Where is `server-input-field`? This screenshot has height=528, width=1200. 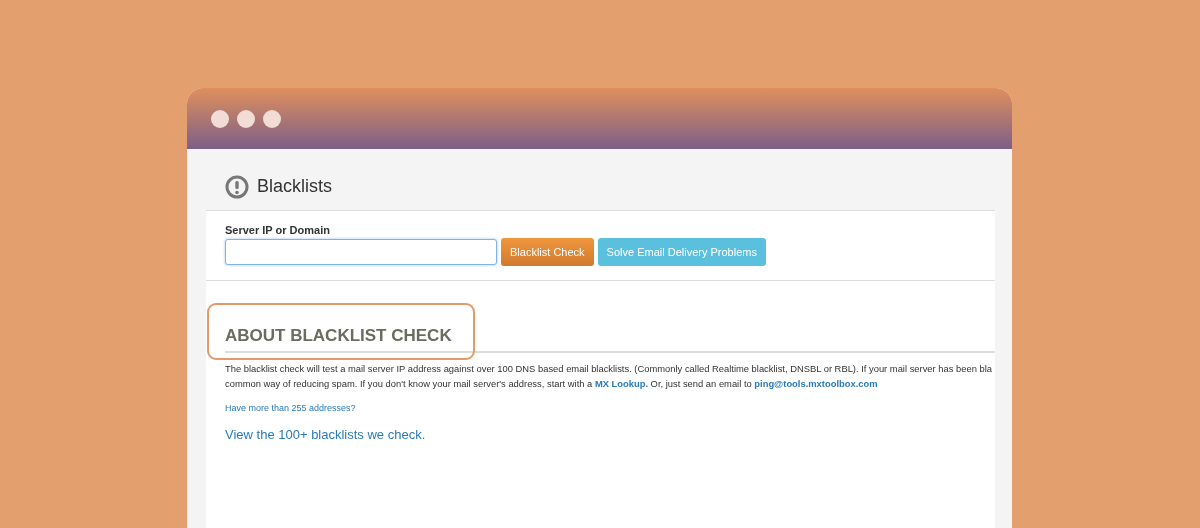 server-input-field is located at coordinates (361, 252).